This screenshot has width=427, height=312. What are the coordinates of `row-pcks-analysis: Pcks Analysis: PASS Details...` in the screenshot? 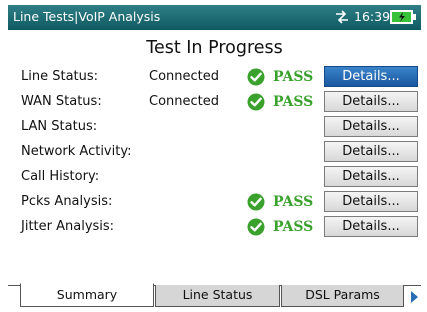 It's located at (214, 202).